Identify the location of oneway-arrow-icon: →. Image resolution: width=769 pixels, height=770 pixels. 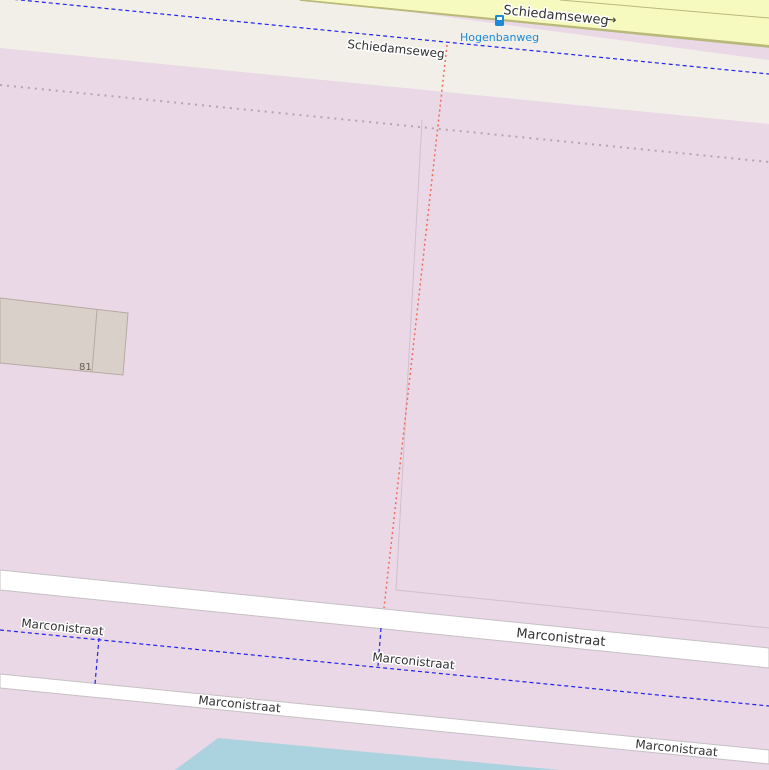
(611, 19).